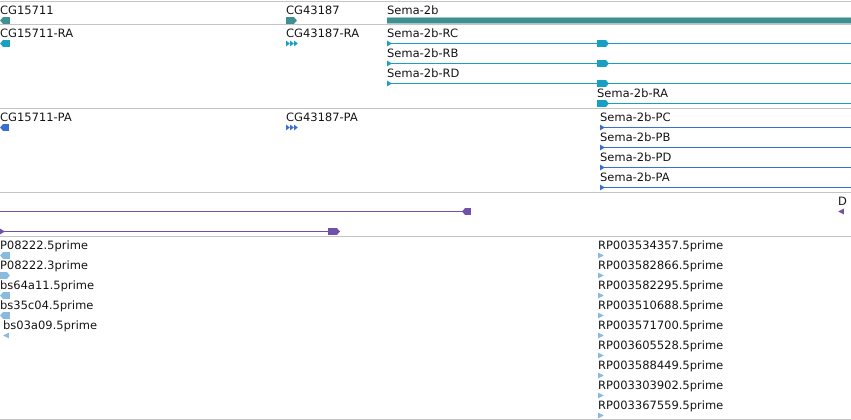 This screenshot has width=851, height=420. I want to click on feature-label: CG15711-RA, so click(37, 33).